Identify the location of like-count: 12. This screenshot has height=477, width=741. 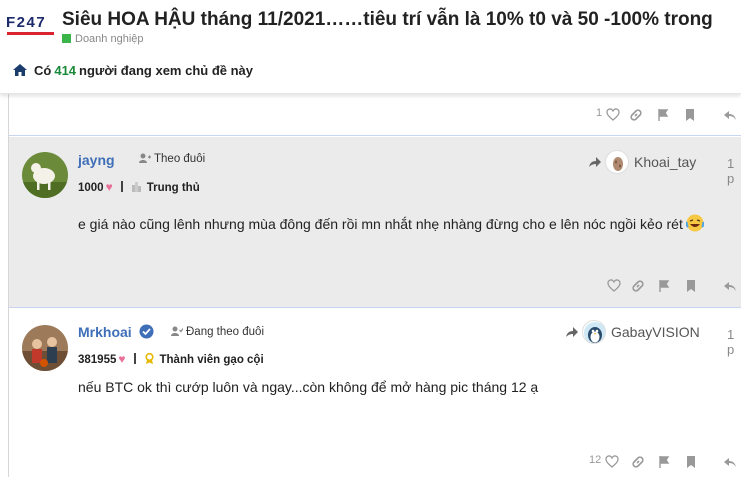
(595, 460).